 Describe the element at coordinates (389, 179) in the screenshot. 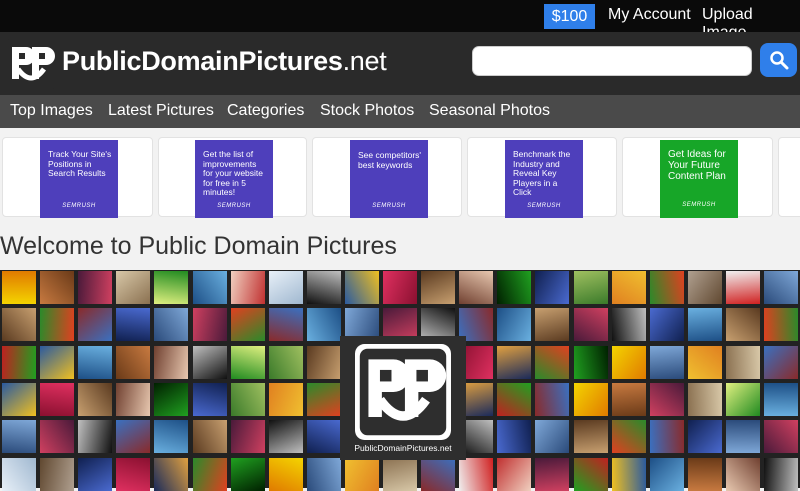

I see `ad-banner: See competitors' best keywords SEMRUSH` at that location.